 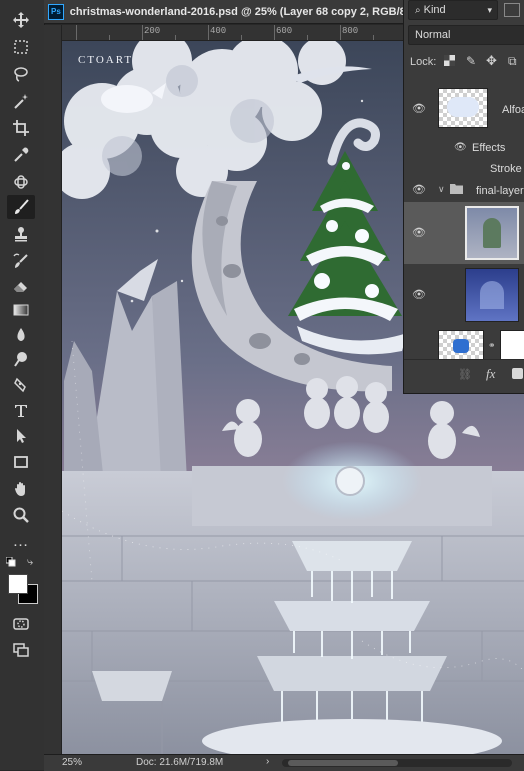 I want to click on effects-row: 👁 Effects, so click(x=464, y=148).